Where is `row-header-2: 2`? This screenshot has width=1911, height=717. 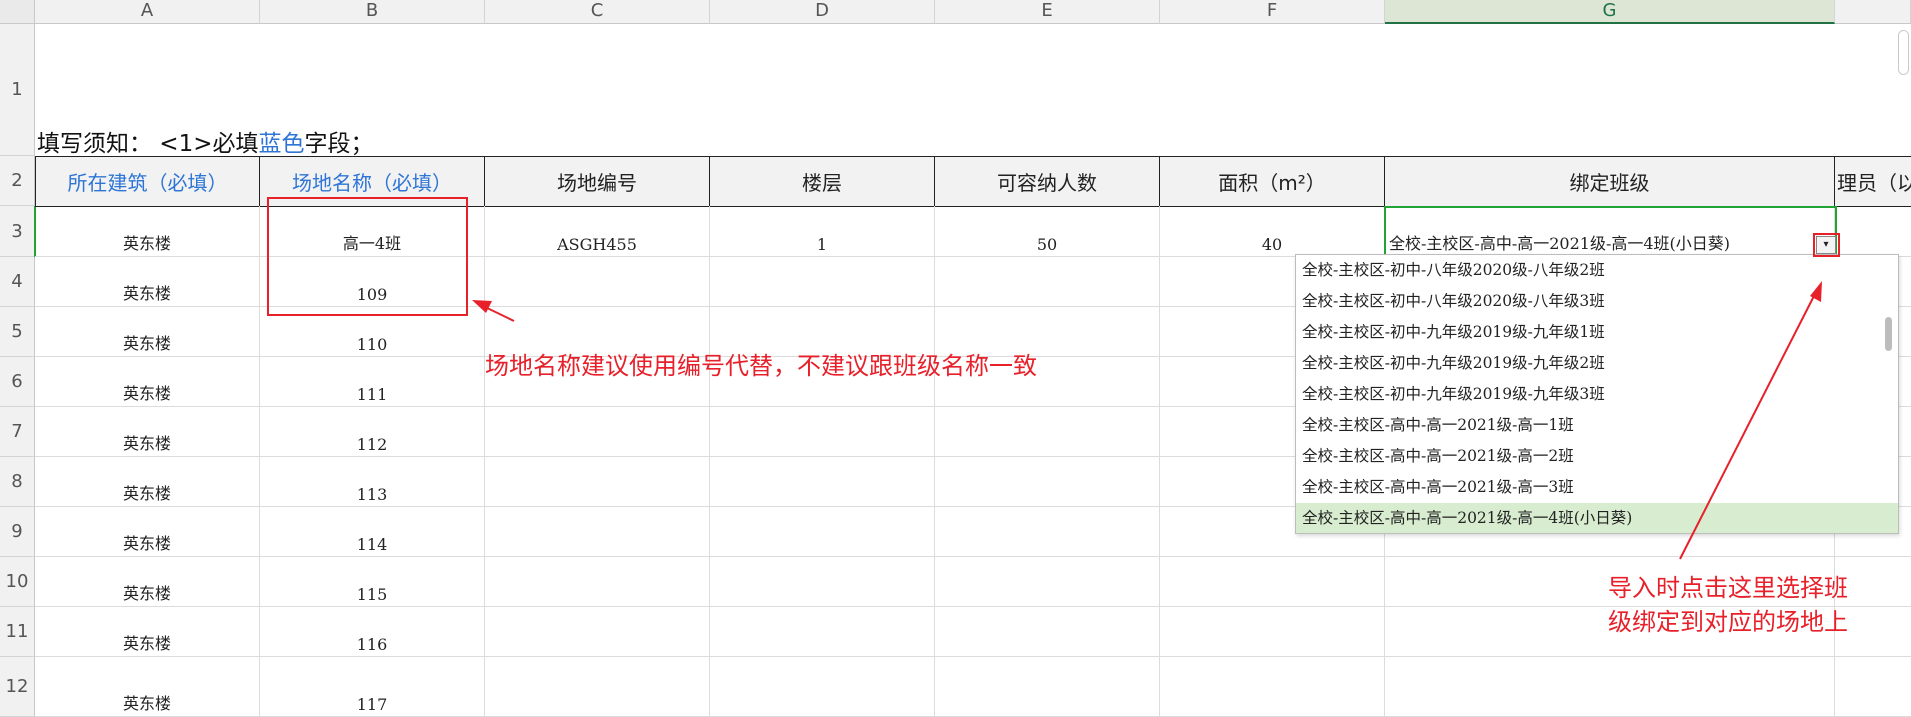 row-header-2: 2 is located at coordinates (17, 181).